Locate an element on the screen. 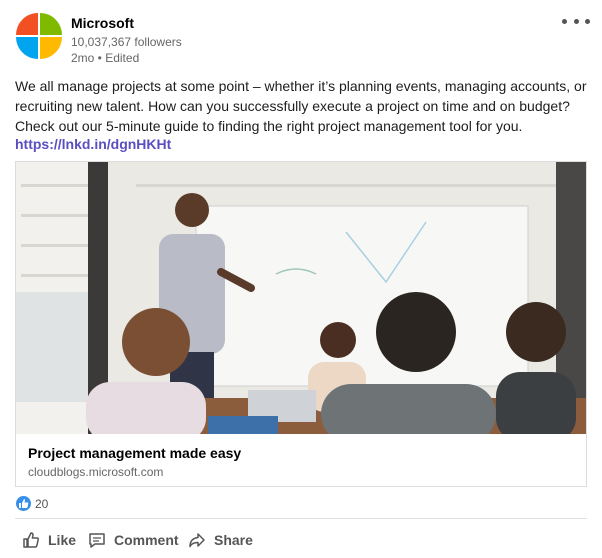 The image size is (602, 558). post-link: https://lnkd.in/dgnHKHt is located at coordinates (93, 144).